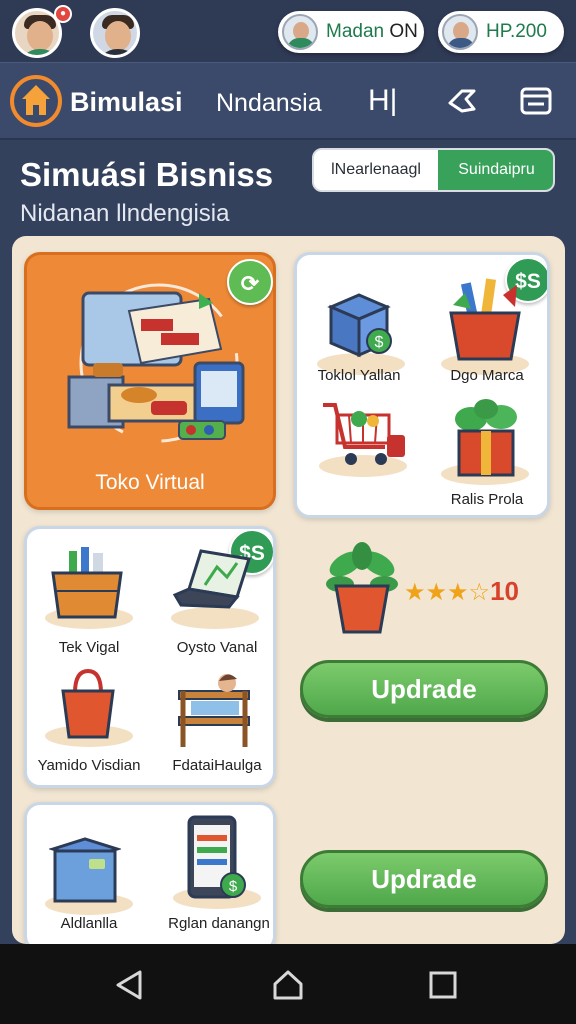  I want to click on product-item-laptop, so click(215, 593).